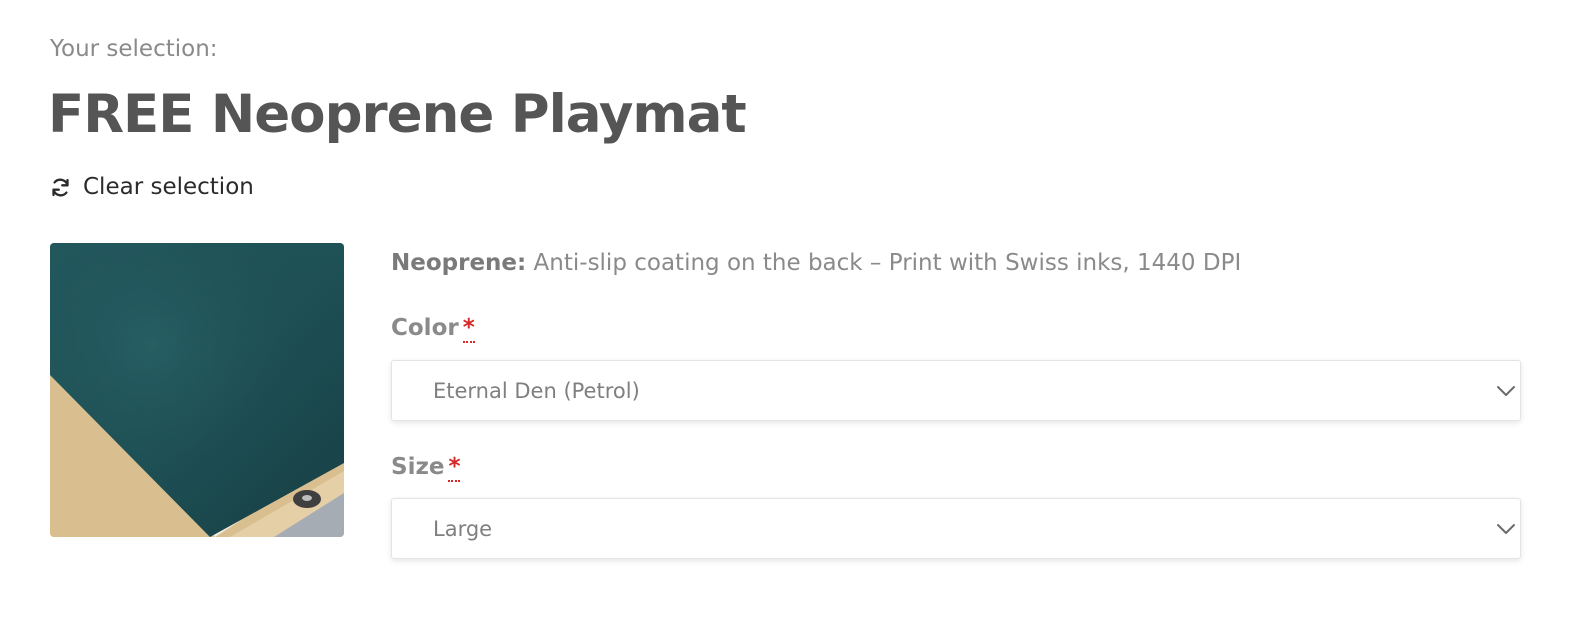 Image resolution: width=1586 pixels, height=628 pixels. I want to click on material-key: Neoprene:, so click(459, 263).